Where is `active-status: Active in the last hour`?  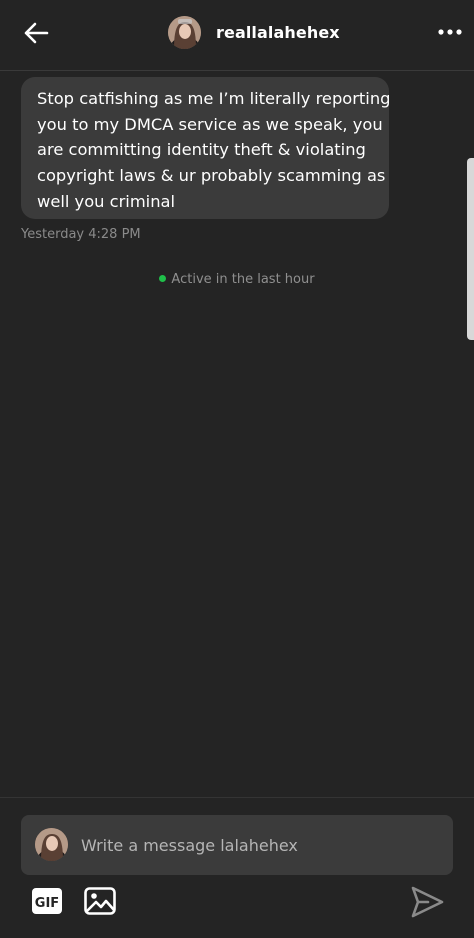 active-status: Active in the last hour is located at coordinates (237, 279).